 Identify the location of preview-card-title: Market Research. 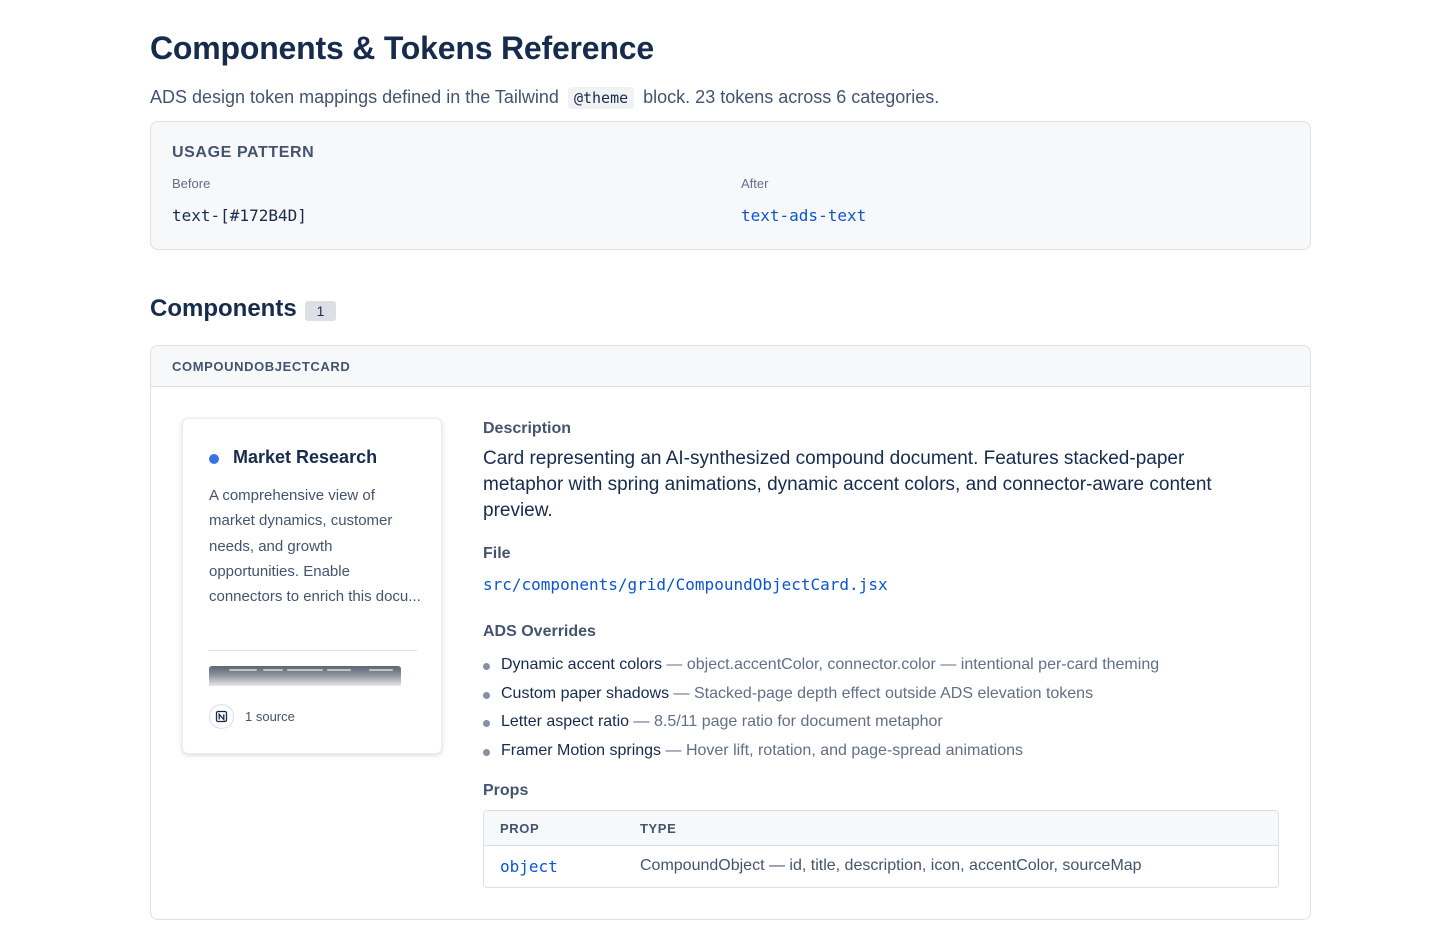
(305, 457).